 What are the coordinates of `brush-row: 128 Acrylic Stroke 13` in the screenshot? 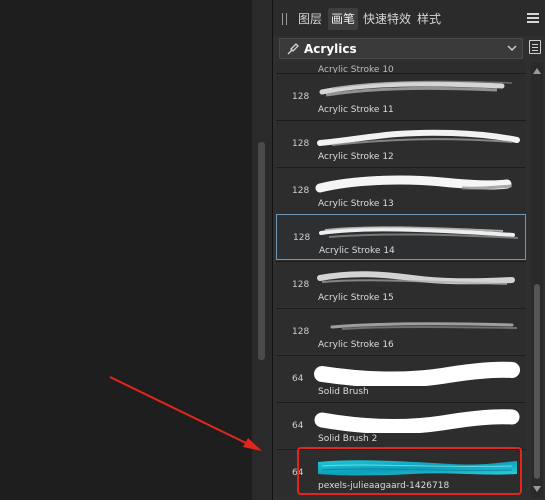 It's located at (401, 190).